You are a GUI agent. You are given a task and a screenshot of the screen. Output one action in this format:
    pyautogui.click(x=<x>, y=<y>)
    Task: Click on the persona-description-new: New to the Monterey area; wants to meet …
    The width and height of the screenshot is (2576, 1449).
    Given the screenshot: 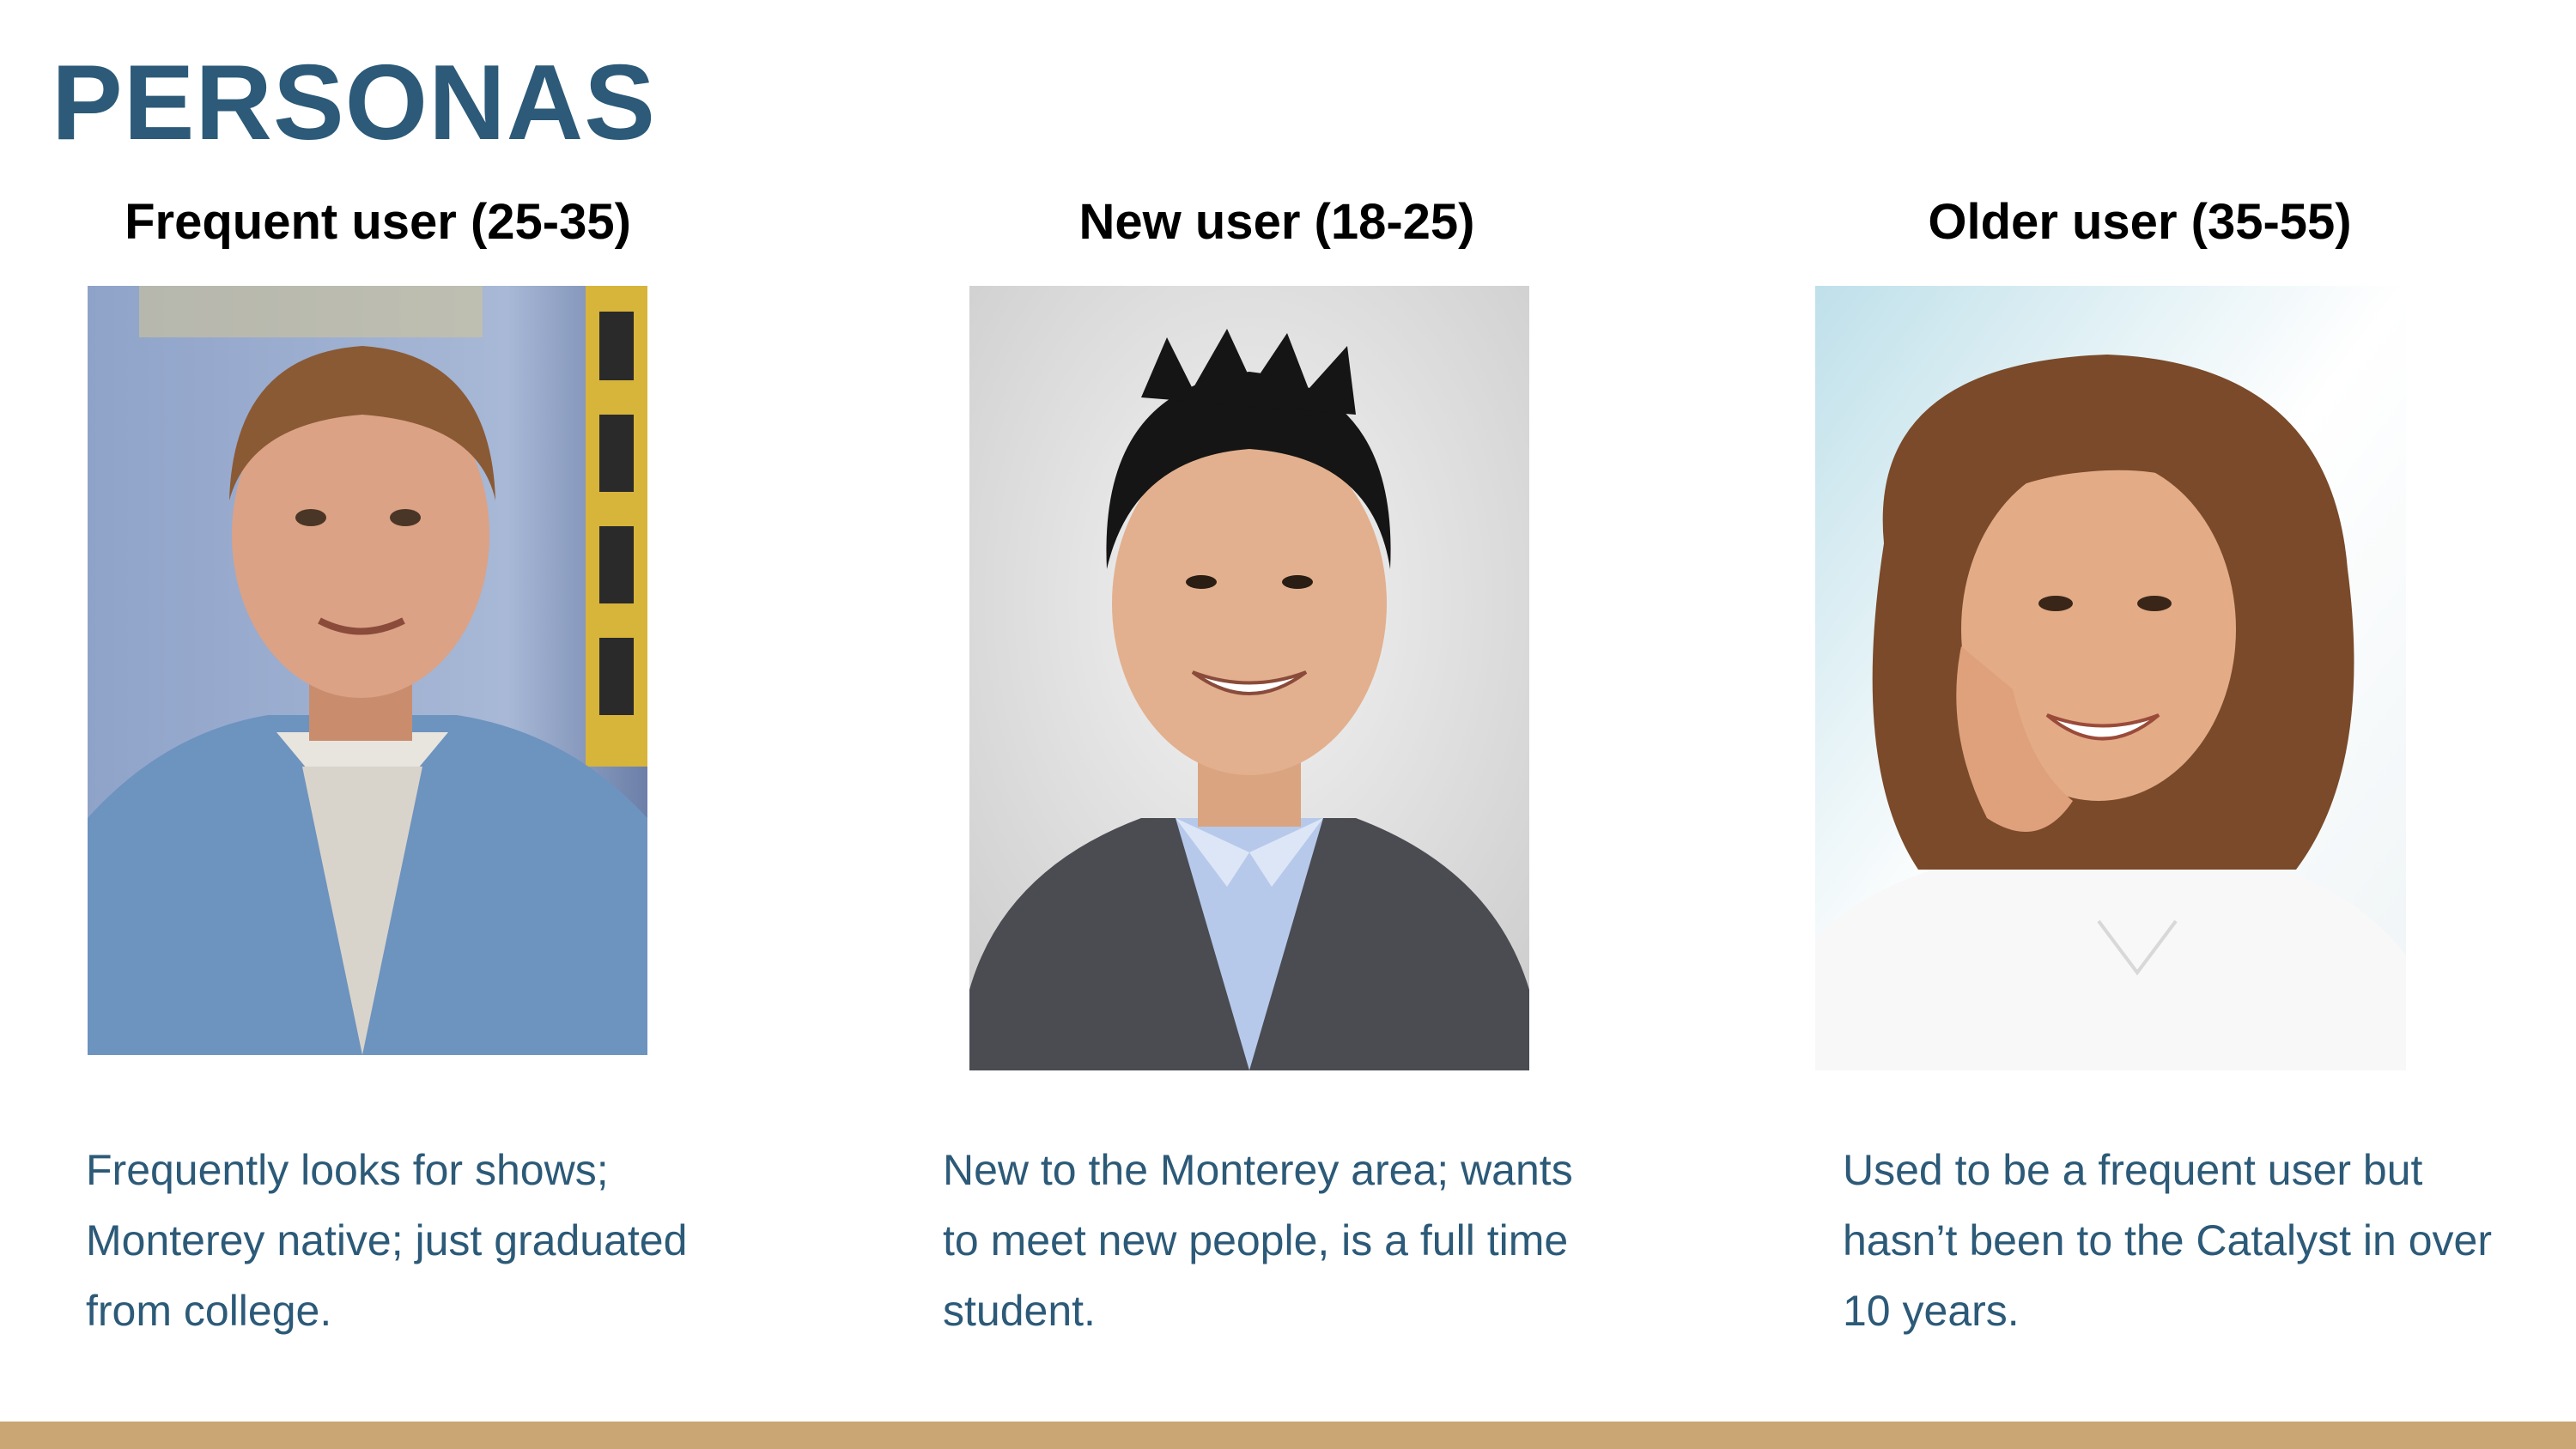 What is the action you would take?
    pyautogui.click(x=1258, y=1240)
    